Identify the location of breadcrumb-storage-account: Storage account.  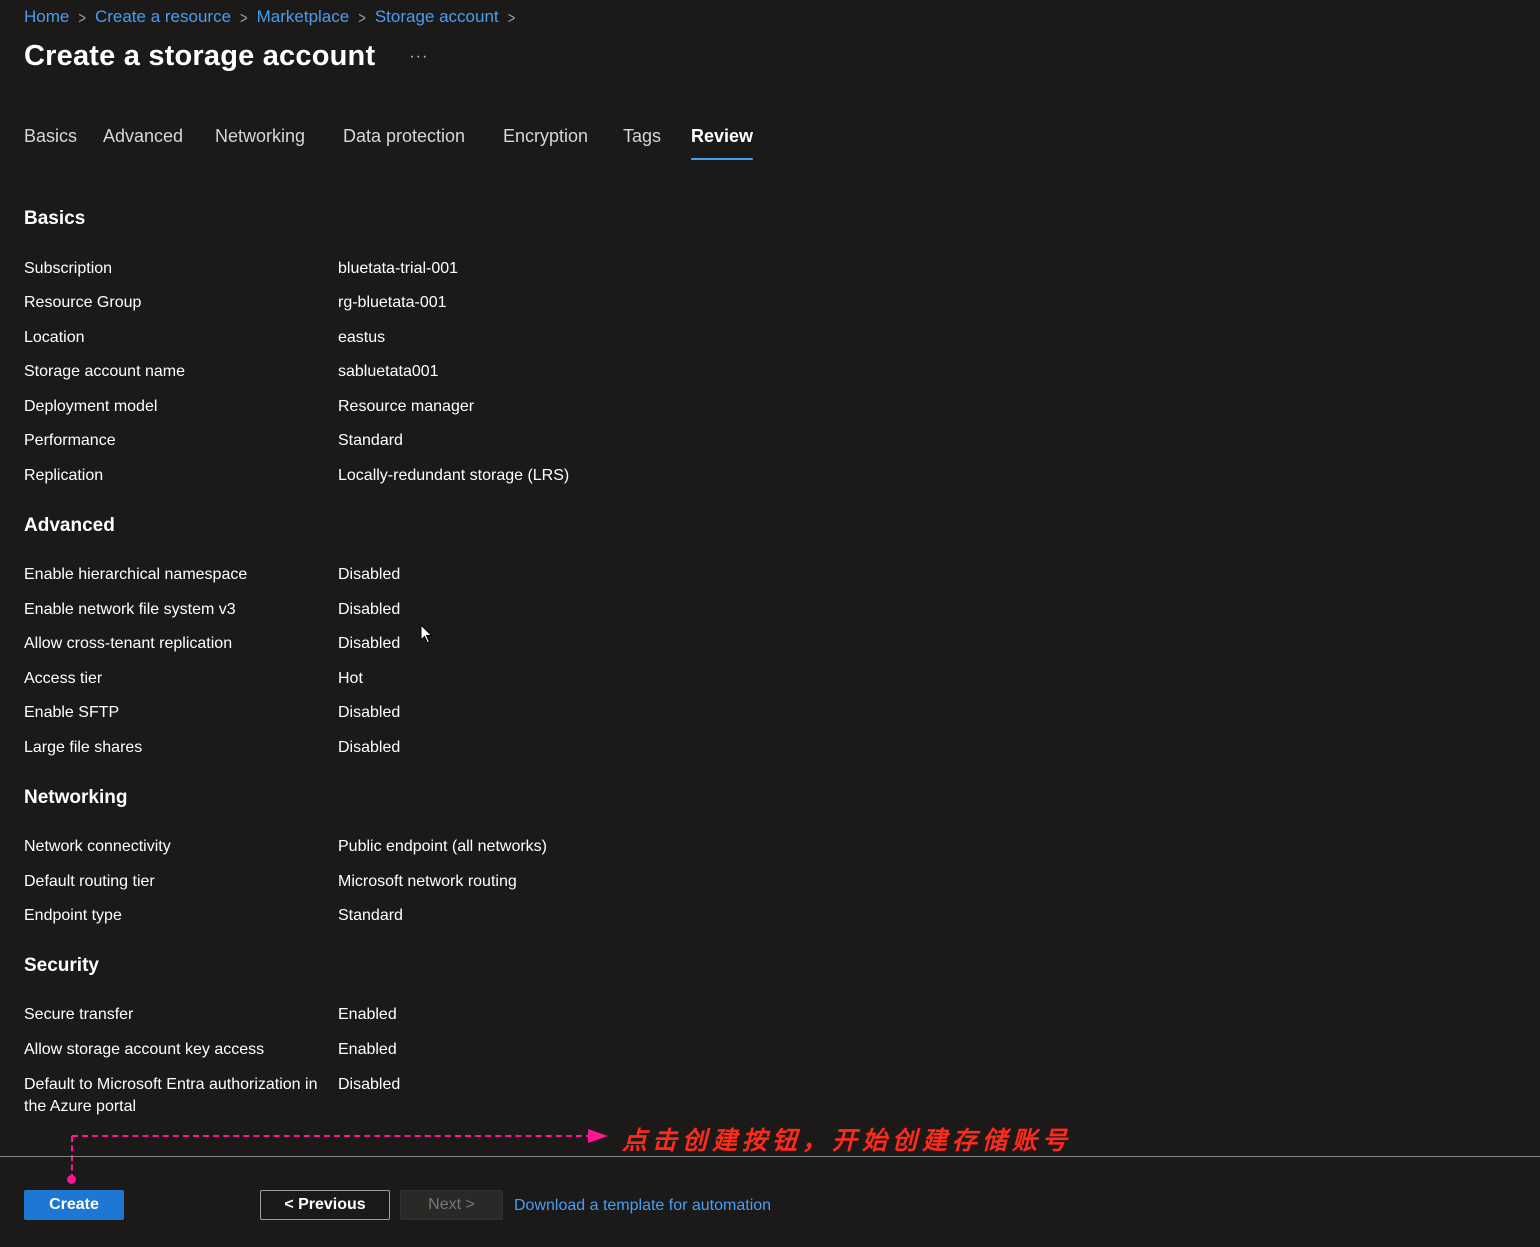
(437, 17).